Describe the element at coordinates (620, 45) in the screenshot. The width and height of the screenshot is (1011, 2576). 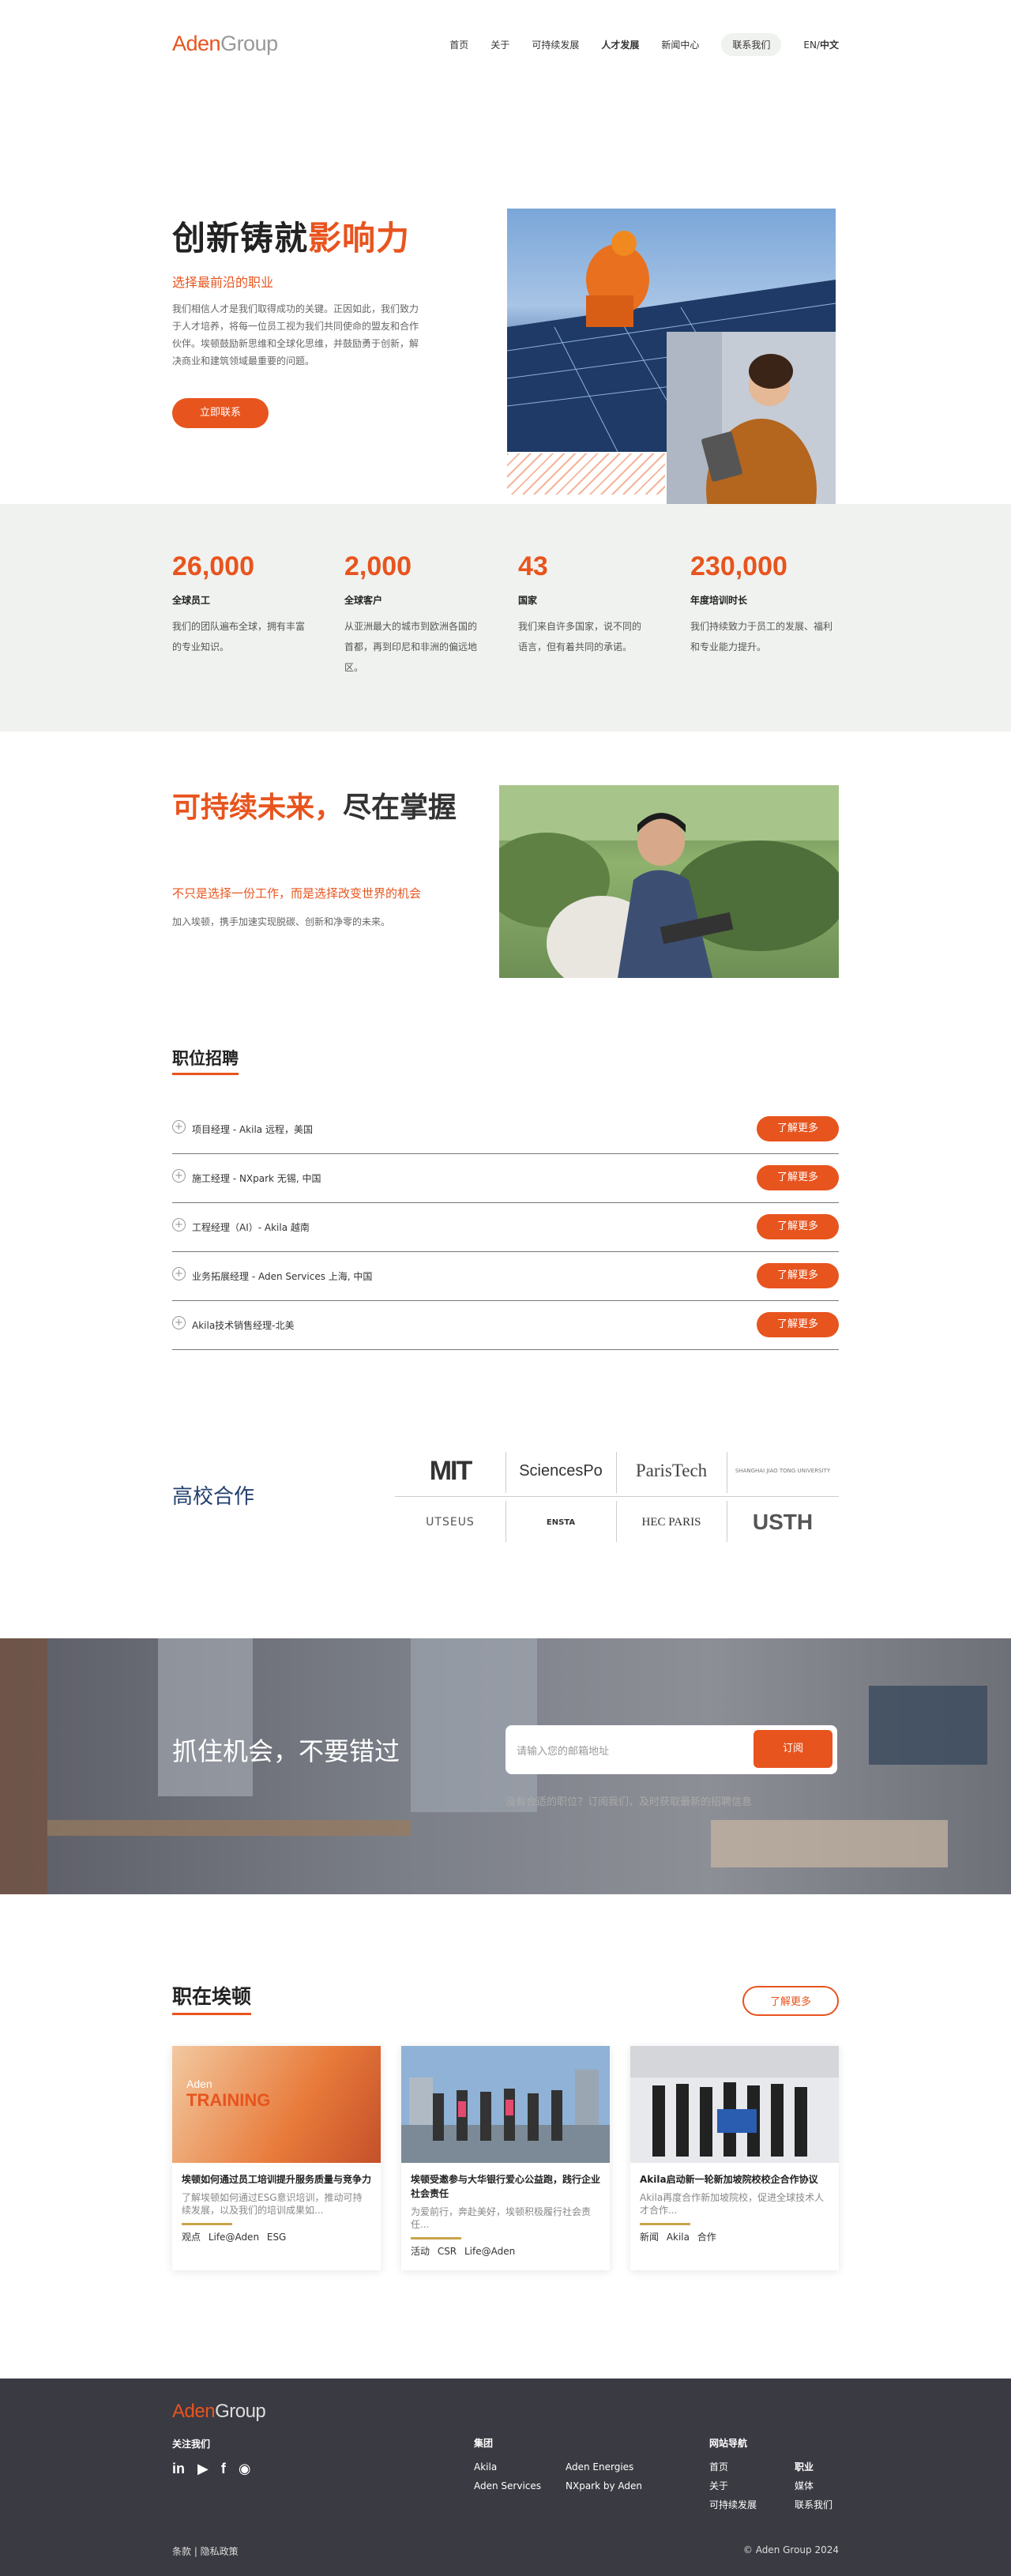
I see `nav-talent: 人才发展` at that location.